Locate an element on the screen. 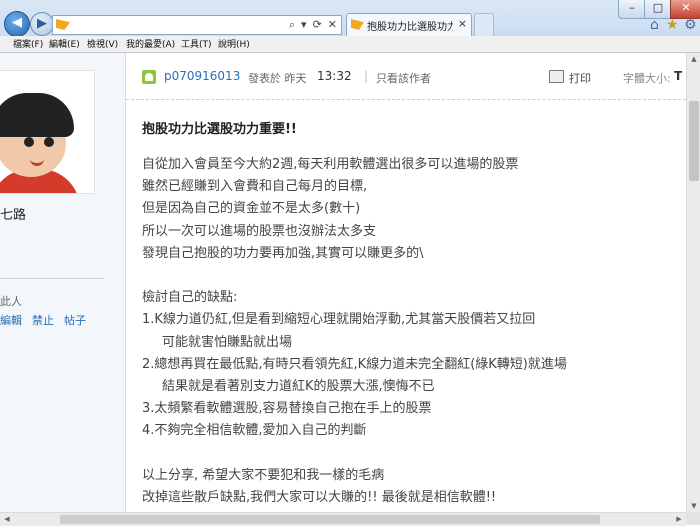 This screenshot has height=526, width=700. review-line: 可能就害怕賺點就出場 is located at coordinates (227, 342).